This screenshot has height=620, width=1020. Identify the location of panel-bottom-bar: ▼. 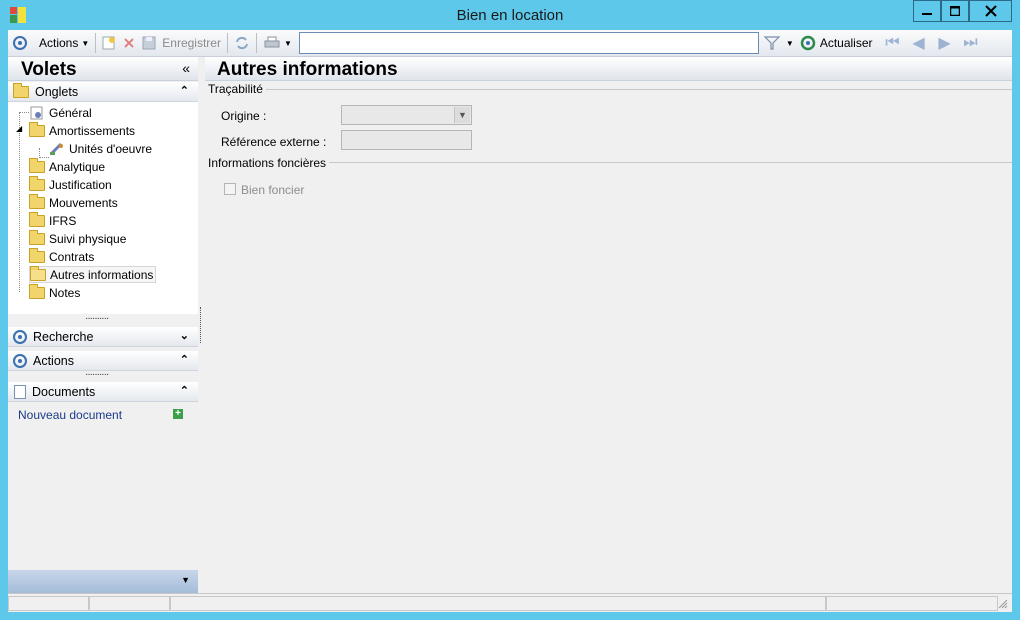
(103, 581).